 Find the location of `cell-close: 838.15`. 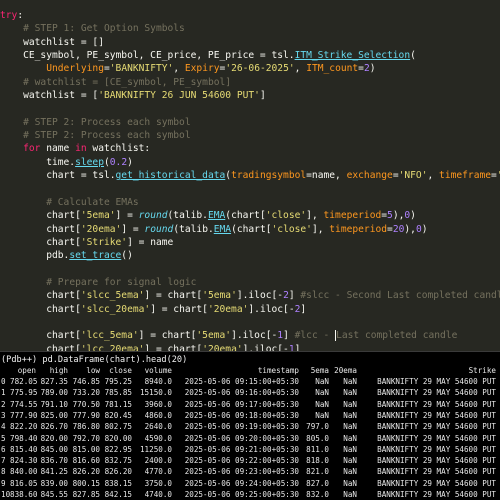

cell-close: 838.15 is located at coordinates (118, 483).